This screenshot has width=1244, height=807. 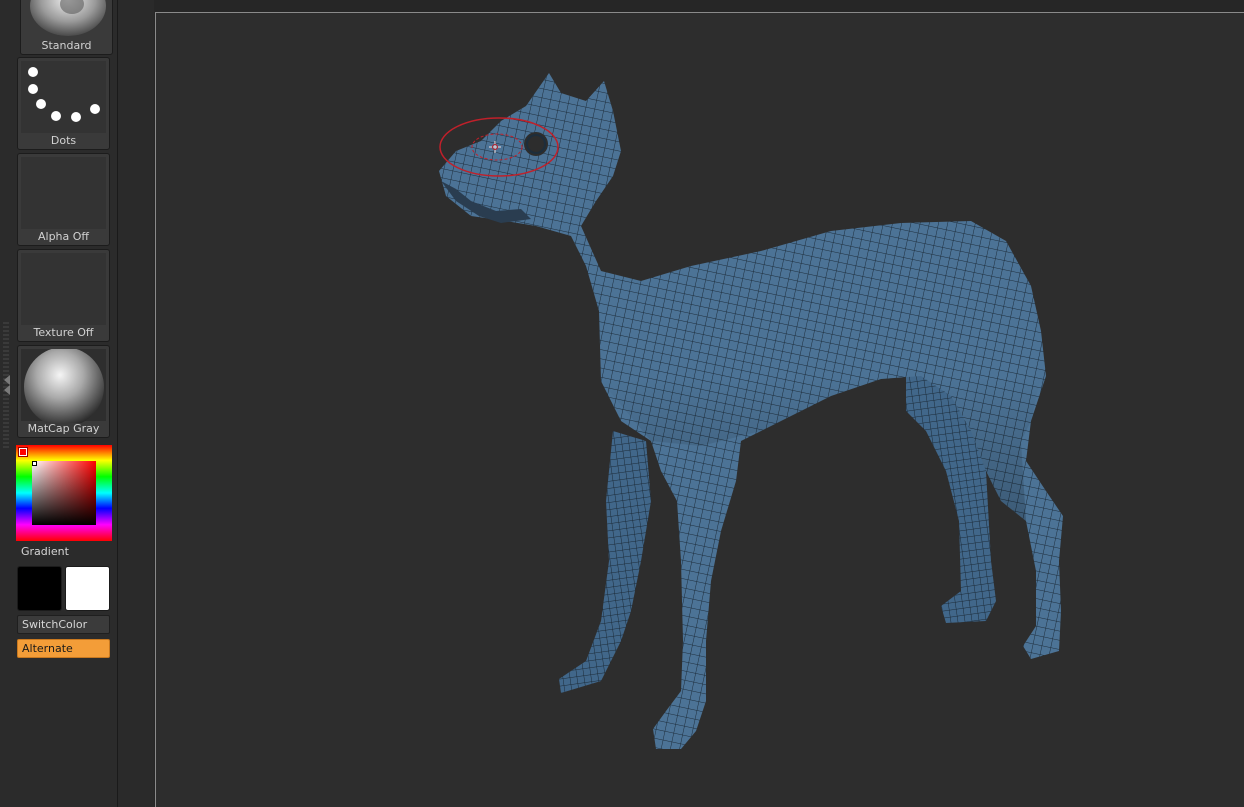 I want to click on alpha-off-icon, so click(x=63, y=193).